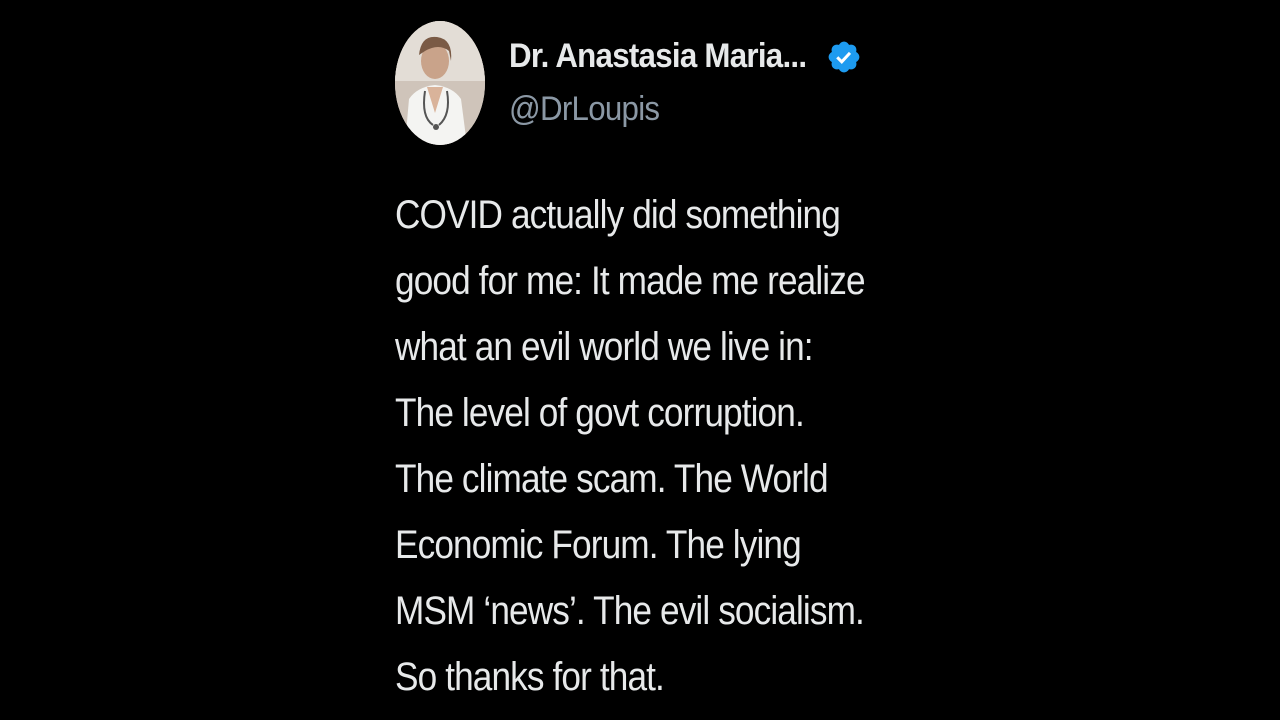  What do you see at coordinates (671, 109) in the screenshot?
I see `author-handle: @DrLoupis` at bounding box center [671, 109].